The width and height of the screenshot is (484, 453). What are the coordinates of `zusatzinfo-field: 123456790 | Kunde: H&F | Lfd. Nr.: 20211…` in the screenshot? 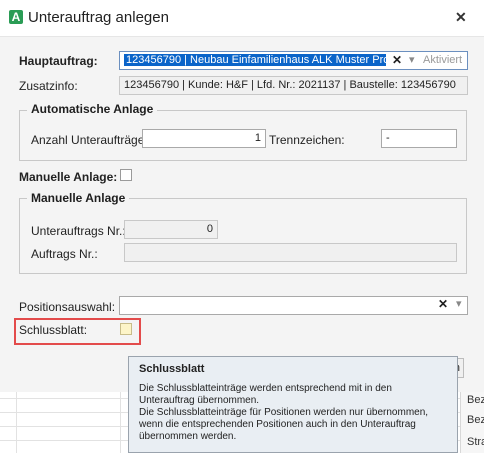 It's located at (293, 85).